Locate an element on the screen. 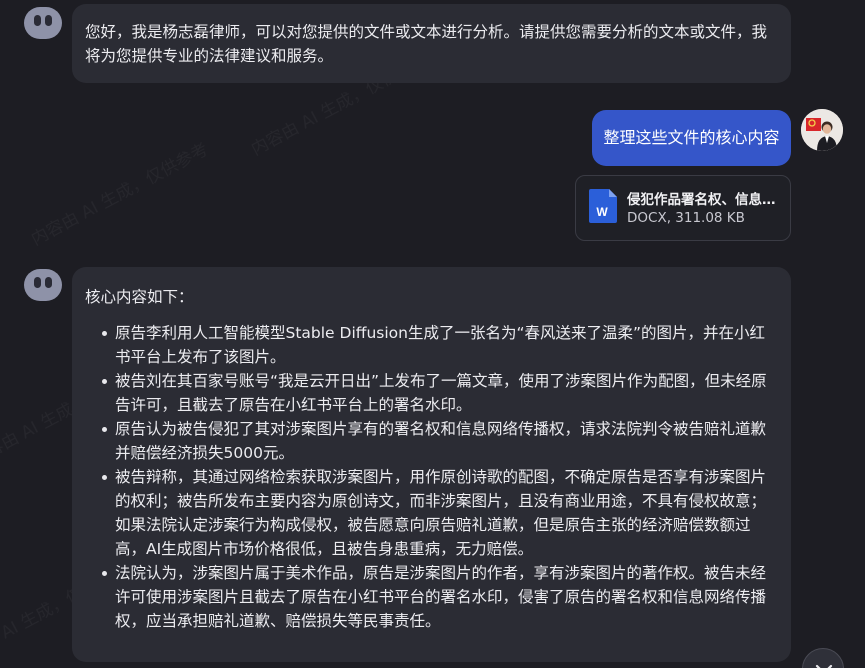 The width and height of the screenshot is (865, 668). file-meta: DOCX, 311.08 KB is located at coordinates (686, 218).